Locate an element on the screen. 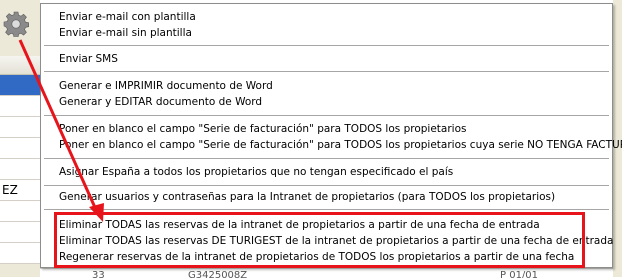 The width and height of the screenshot is (622, 278). menu-item-email-template: Enviar e-mail con plantilla is located at coordinates (127, 17).